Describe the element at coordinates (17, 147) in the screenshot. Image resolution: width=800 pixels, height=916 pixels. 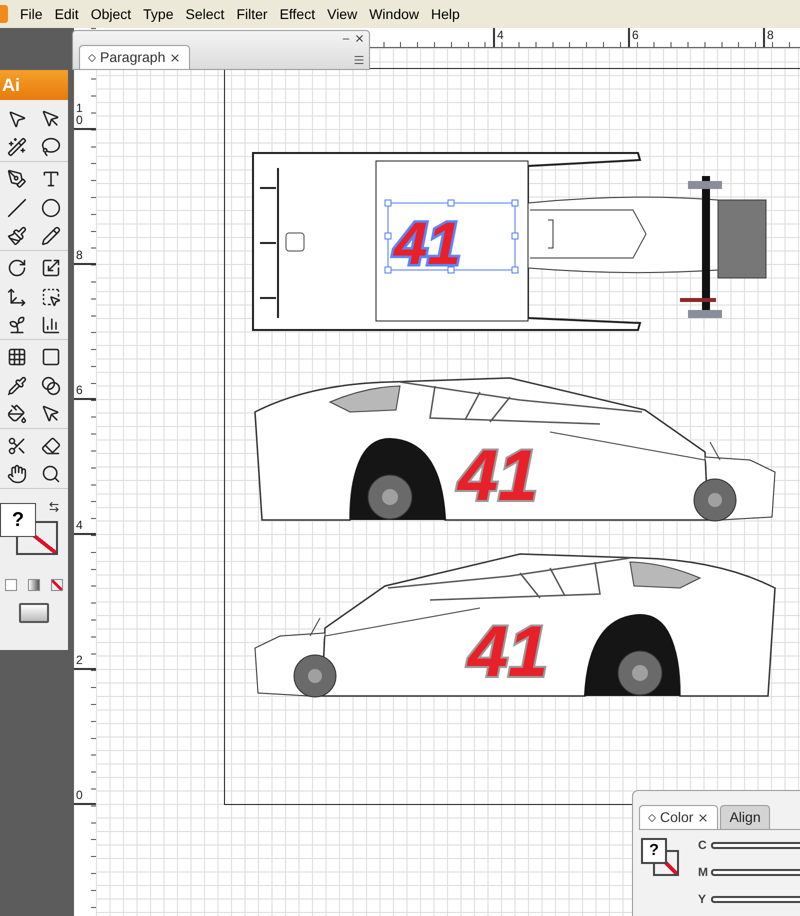
I see `magic-wand-icon` at that location.